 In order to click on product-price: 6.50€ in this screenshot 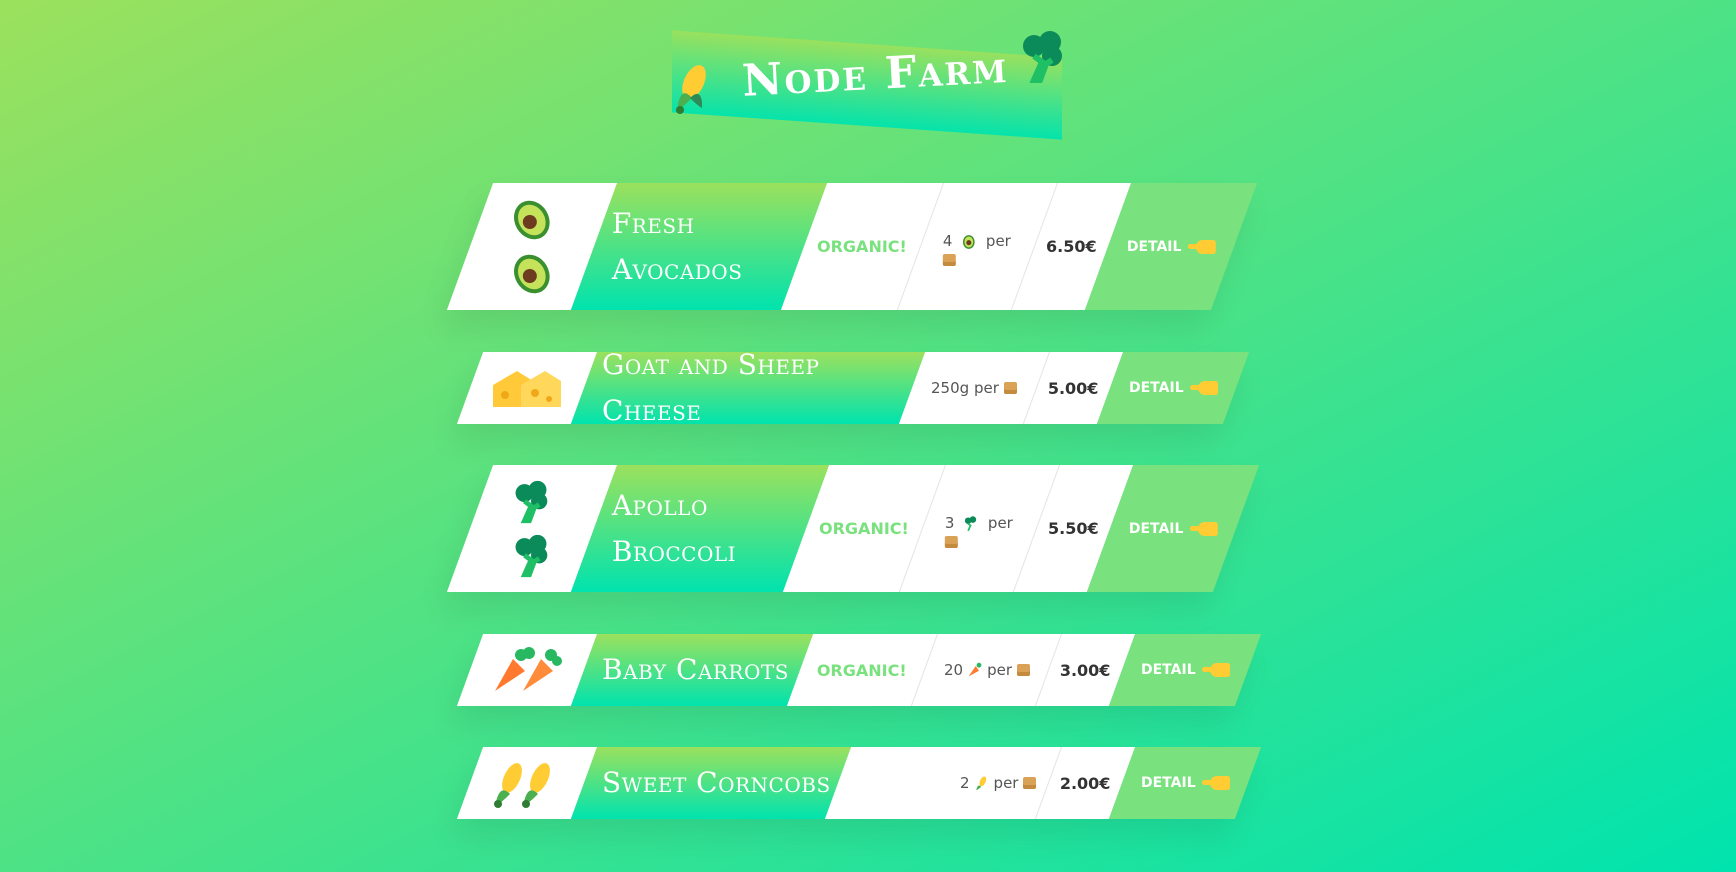, I will do `click(1071, 246)`.